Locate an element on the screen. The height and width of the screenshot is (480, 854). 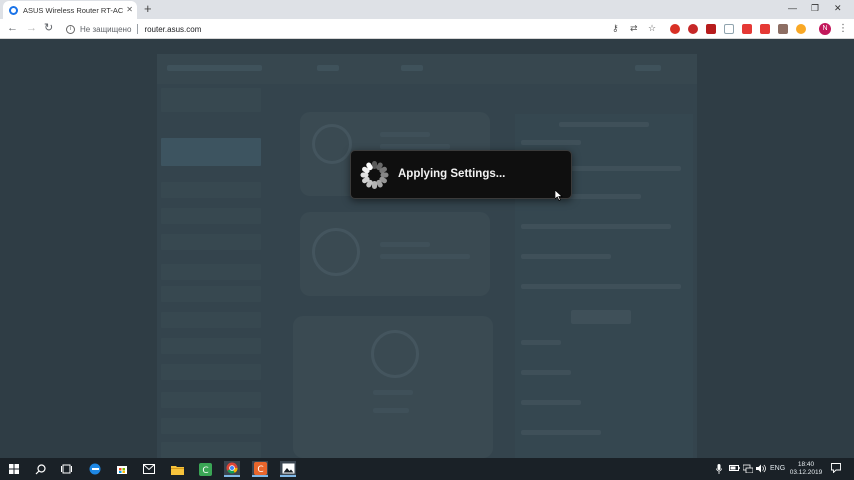
windows-taskbar: C C ENG 18:40 03.12.2019 is located at coordinates (427, 469).